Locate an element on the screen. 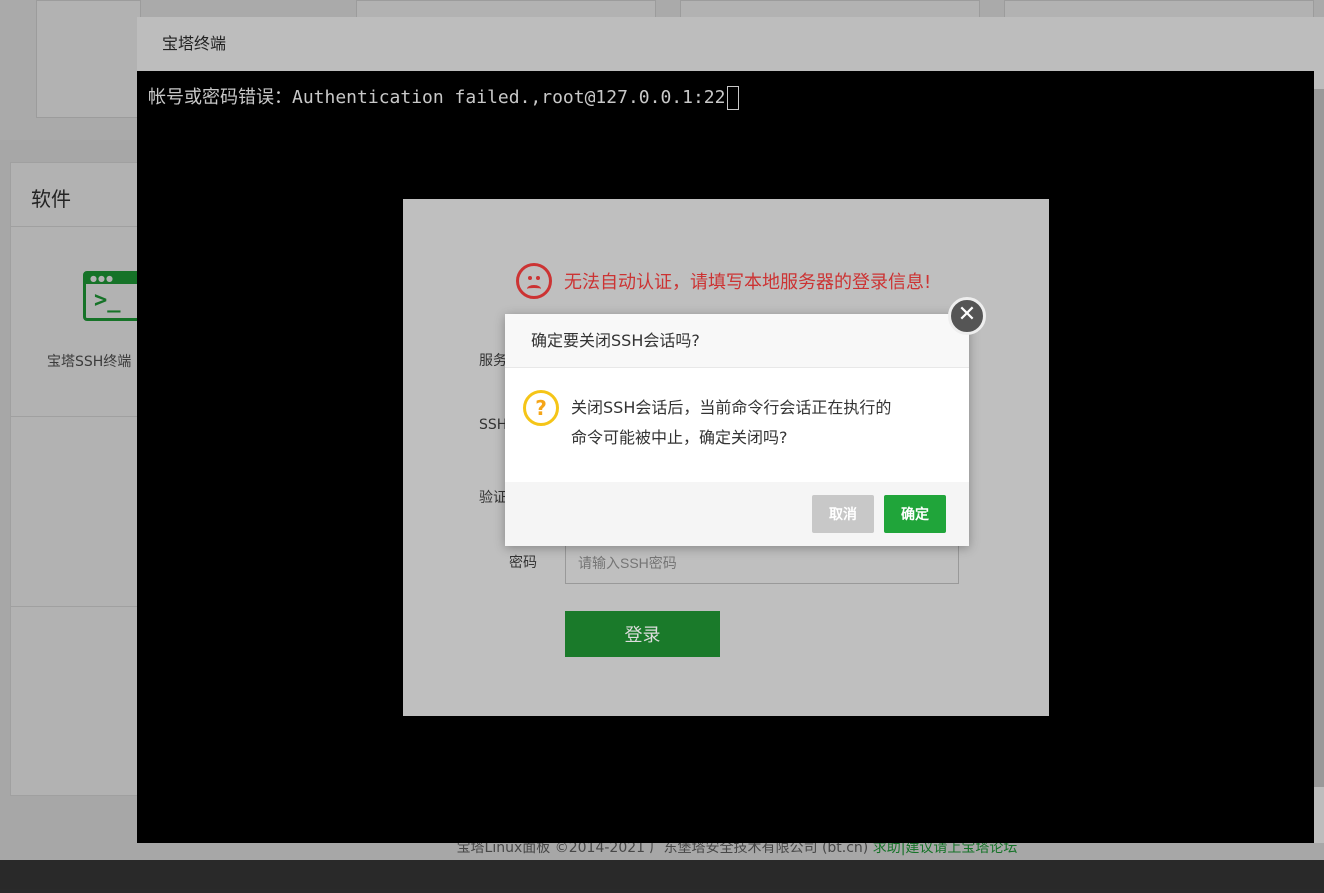  password-label: 密码 is located at coordinates (523, 563).